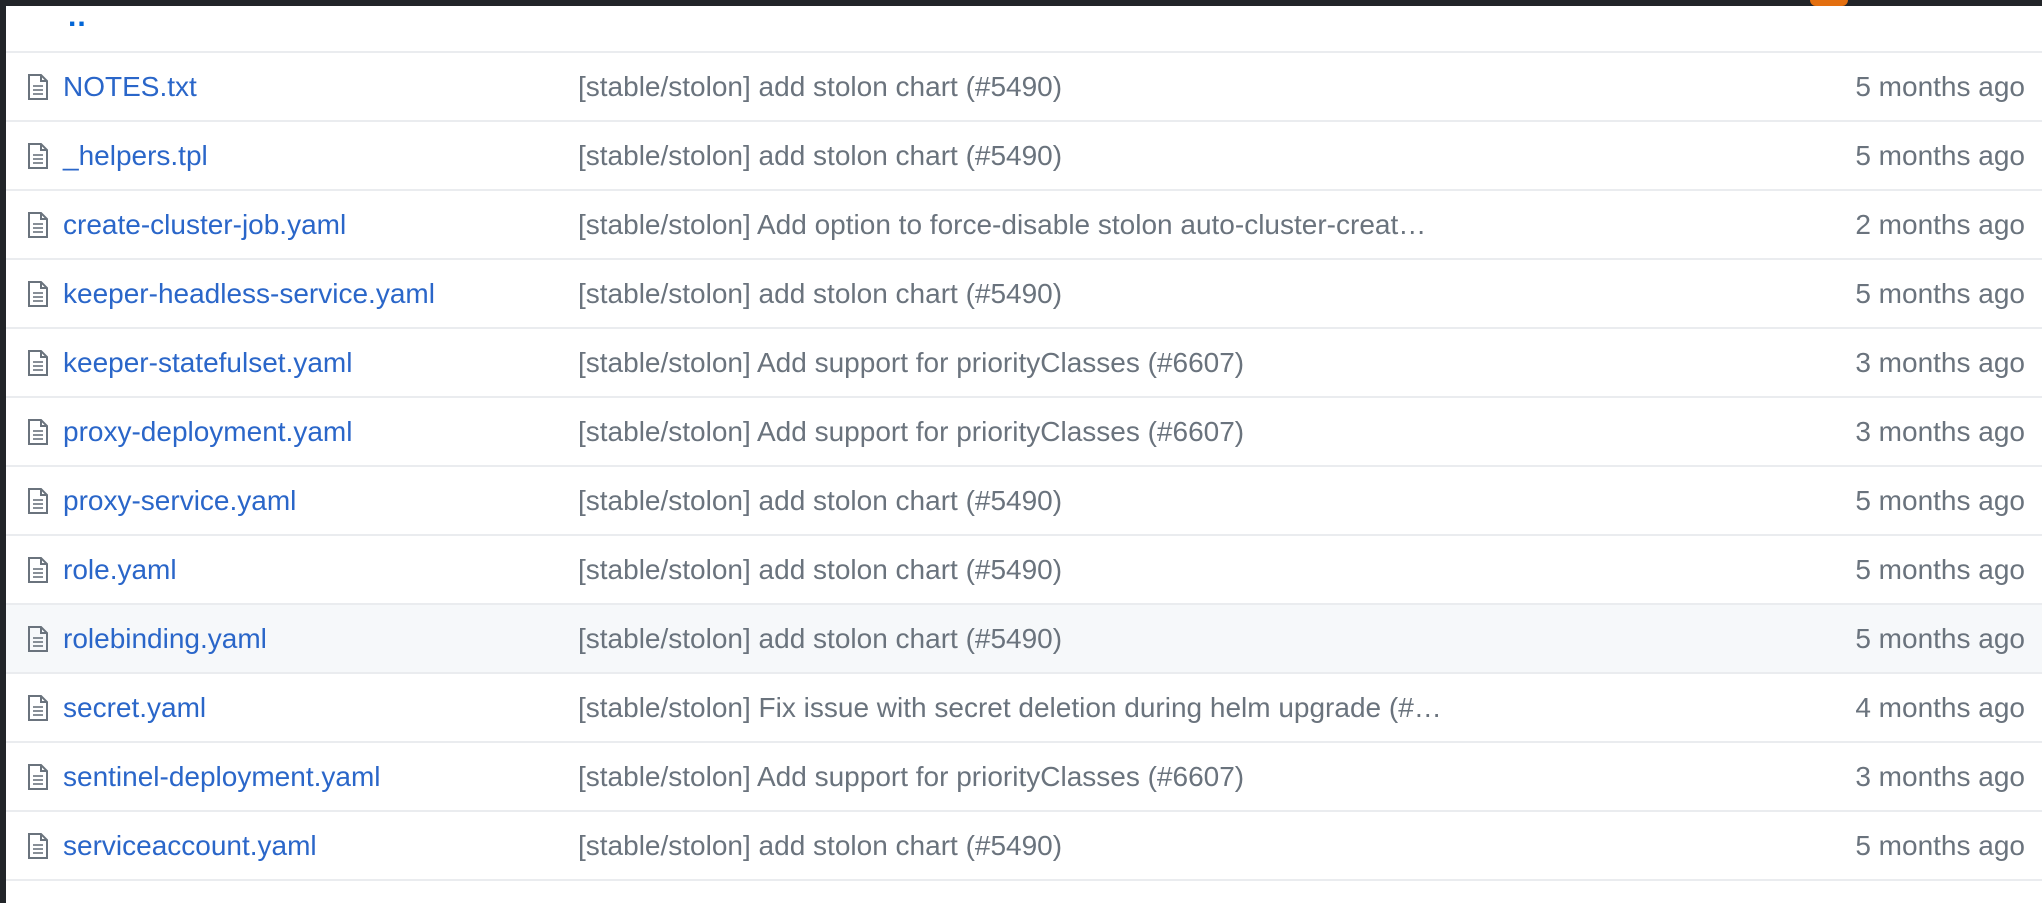 This screenshot has width=2042, height=903. Describe the element at coordinates (1024, 26) in the screenshot. I see `parent-directory-row: ..` at that location.